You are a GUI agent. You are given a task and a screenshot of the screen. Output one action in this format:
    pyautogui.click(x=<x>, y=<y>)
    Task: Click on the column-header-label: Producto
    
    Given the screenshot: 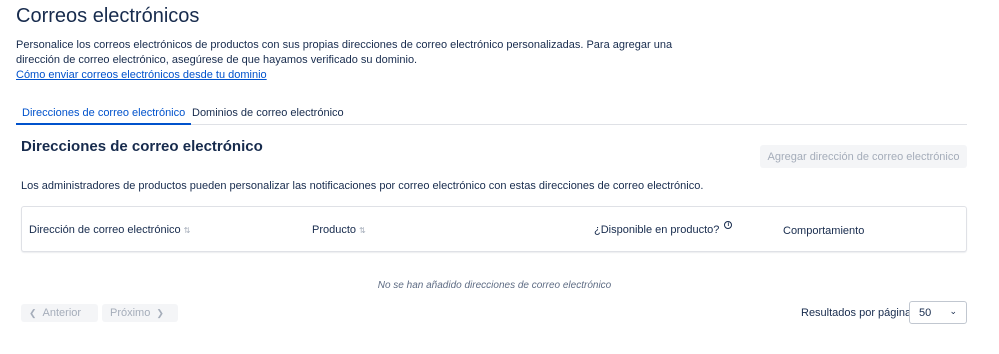 What is the action you would take?
    pyautogui.click(x=334, y=230)
    